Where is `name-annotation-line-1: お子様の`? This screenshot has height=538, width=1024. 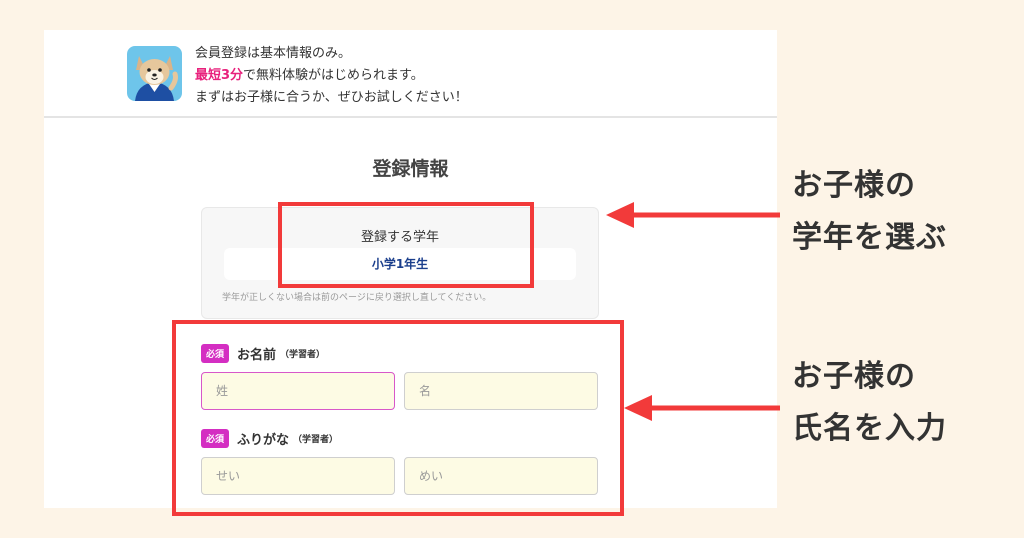 name-annotation-line-1: お子様の is located at coordinates (854, 376).